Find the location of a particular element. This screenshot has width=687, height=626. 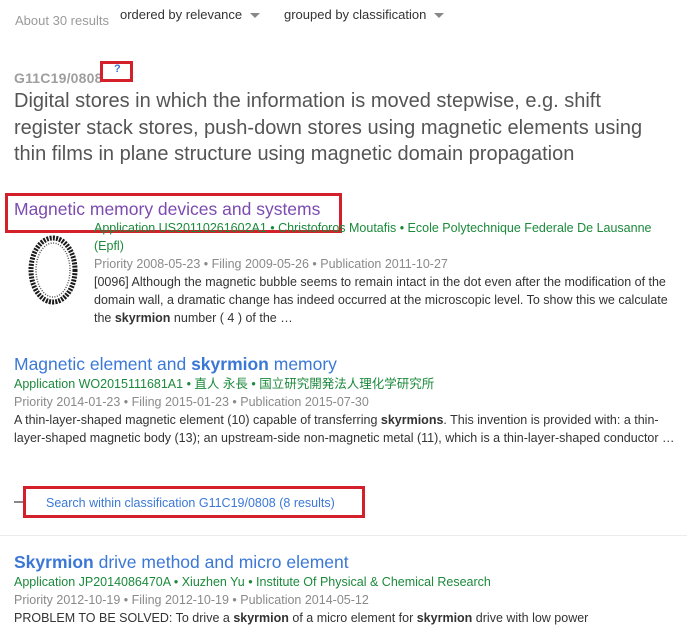

sort-order-dropdown: ordered by relevance is located at coordinates (190, 14).